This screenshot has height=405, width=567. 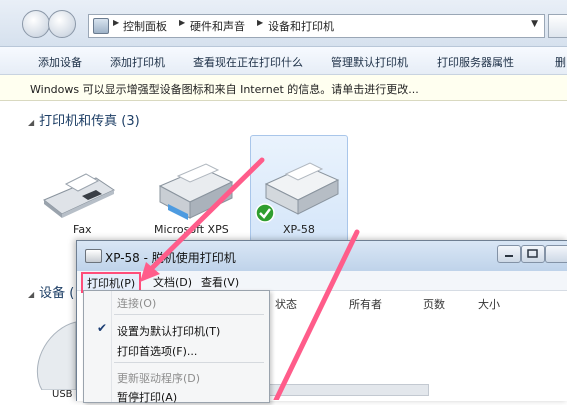 I want to click on printers-group-header: ◢ 打印机和传真 (3), so click(x=84, y=119).